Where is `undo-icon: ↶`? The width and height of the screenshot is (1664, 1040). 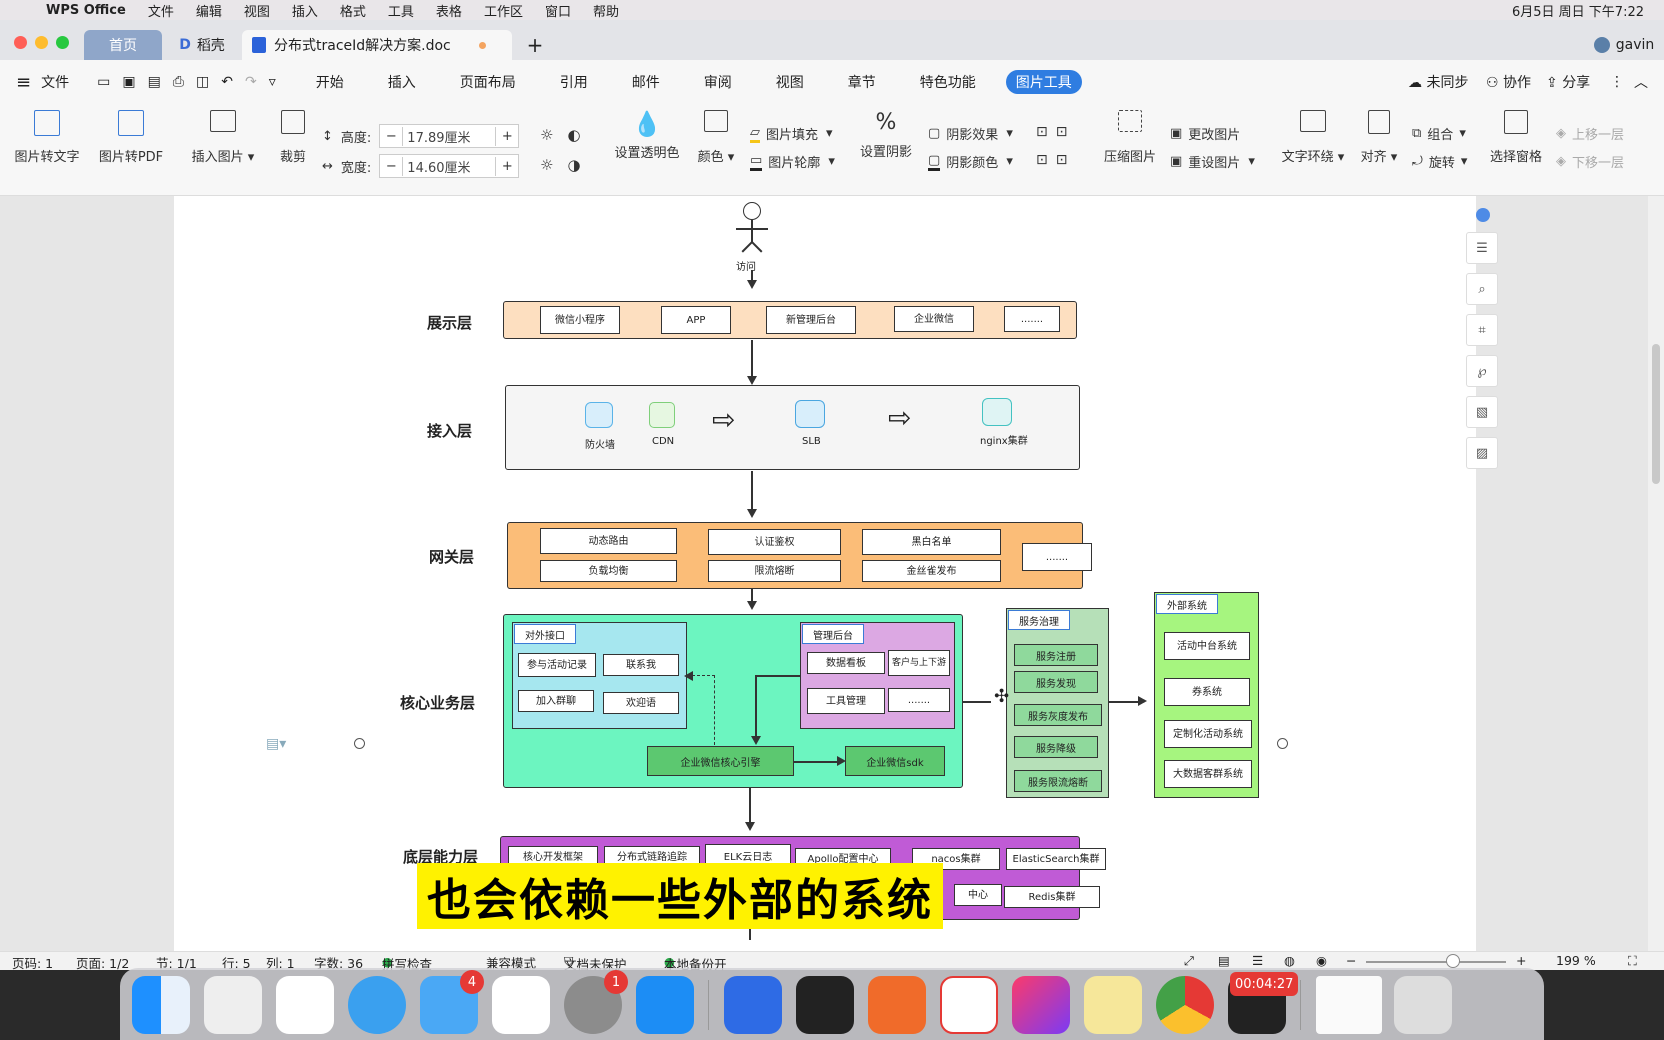
undo-icon: ↶ is located at coordinates (227, 82).